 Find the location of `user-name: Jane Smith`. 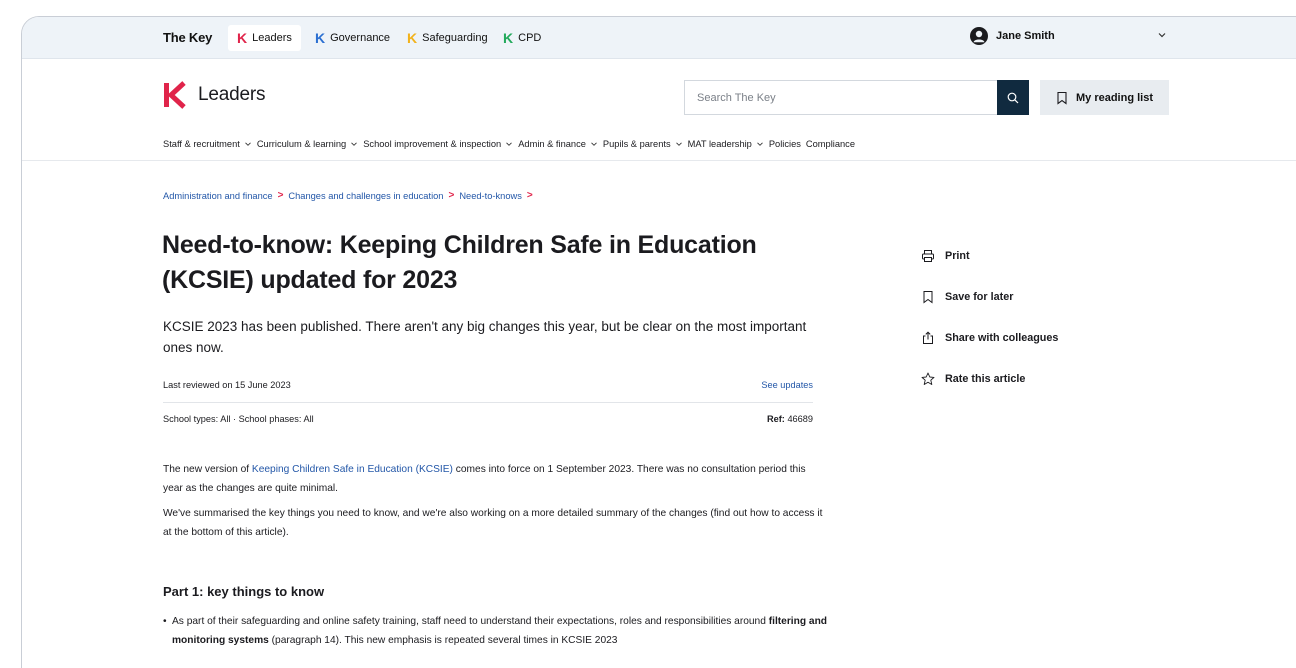

user-name: Jane Smith is located at coordinates (1025, 36).